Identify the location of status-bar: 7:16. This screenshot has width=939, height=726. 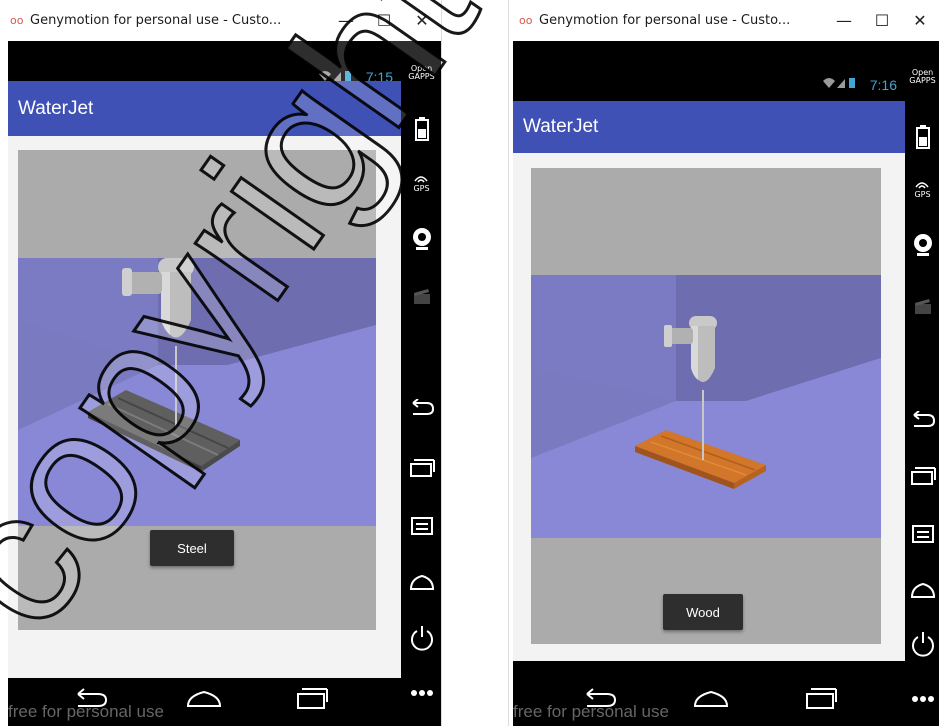
(709, 67).